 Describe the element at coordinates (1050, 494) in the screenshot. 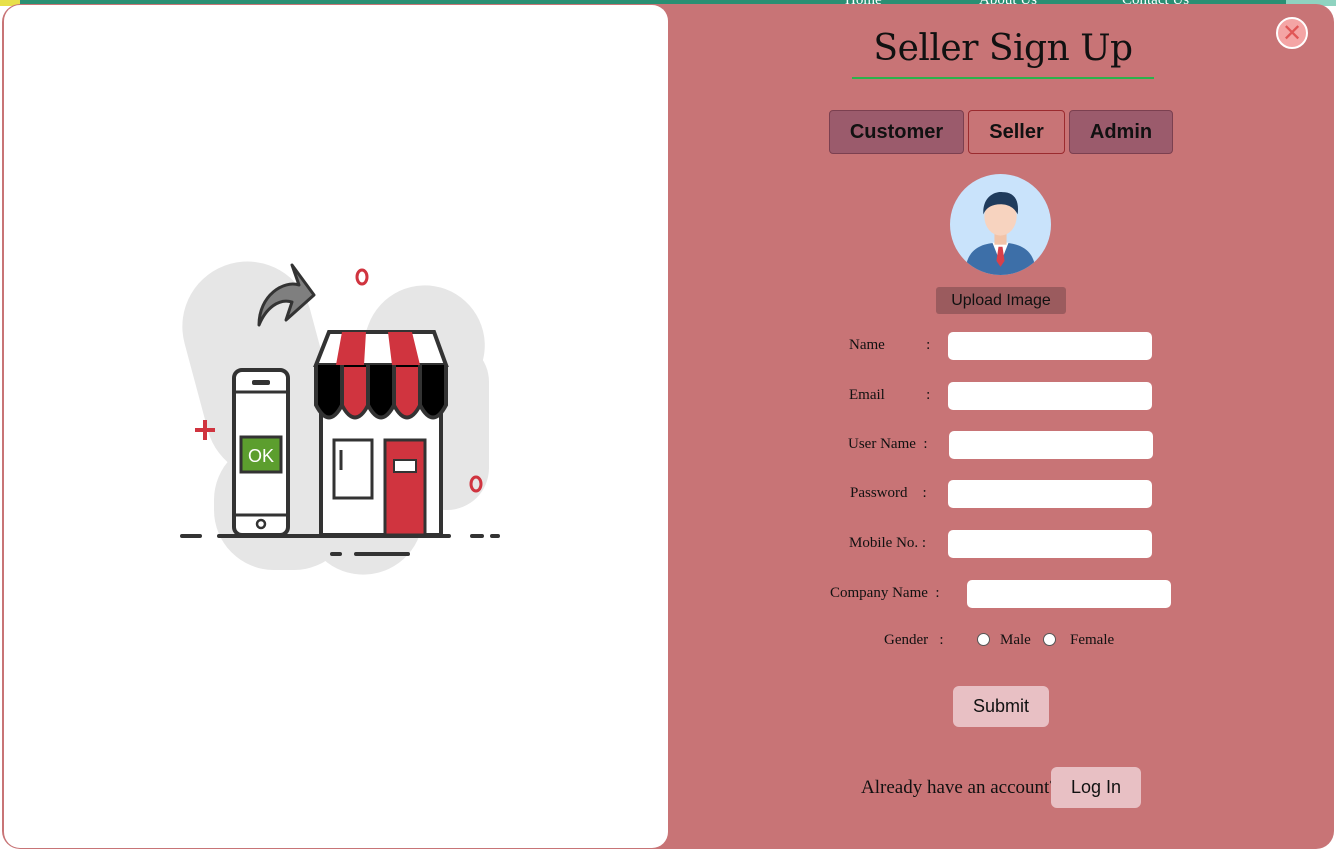

I see `password-input` at that location.